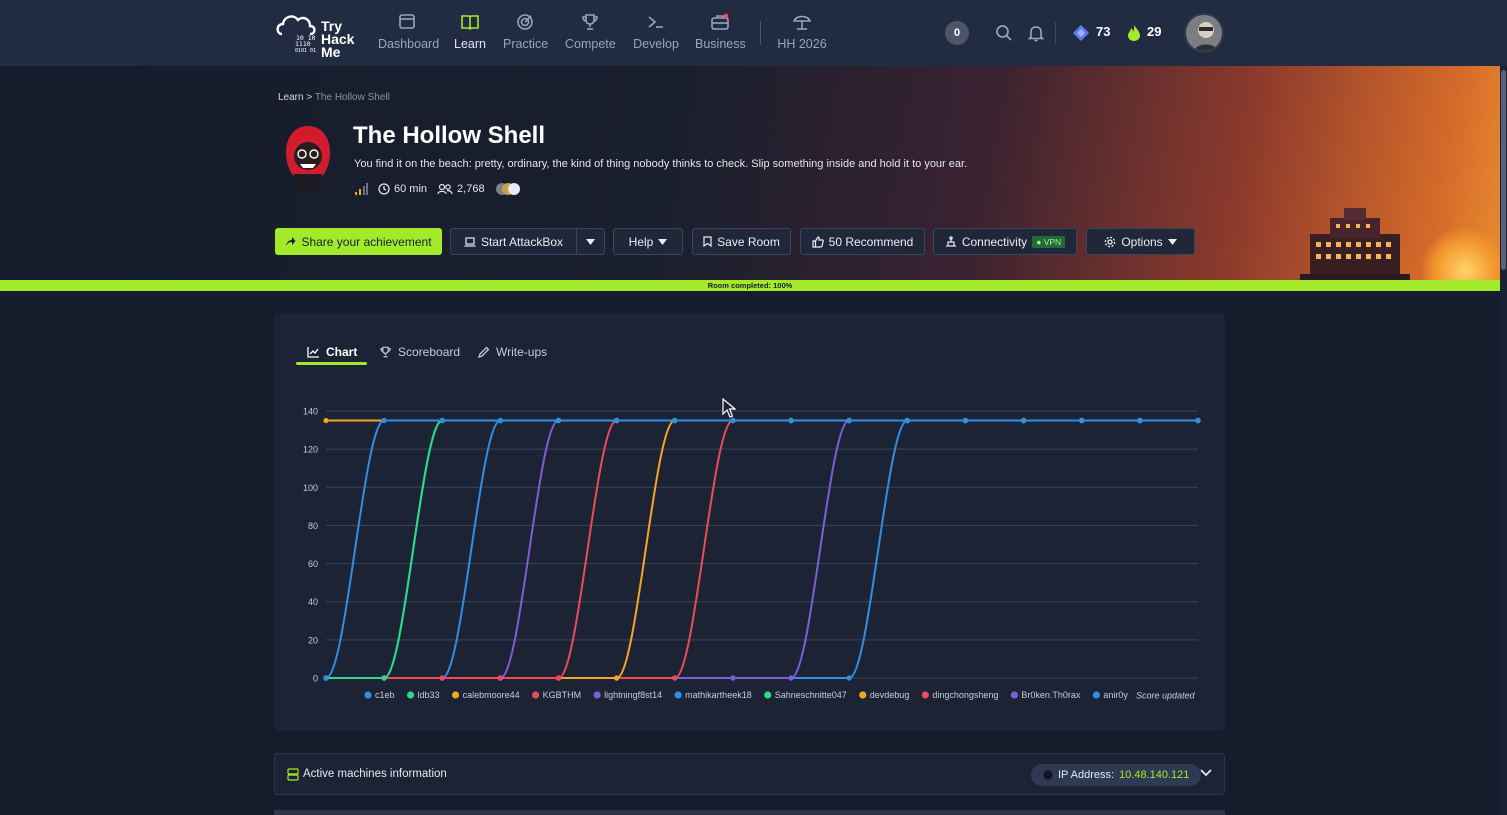 The width and height of the screenshot is (1507, 815). What do you see at coordinates (470, 44) in the screenshot?
I see `nav-label: Learn` at bounding box center [470, 44].